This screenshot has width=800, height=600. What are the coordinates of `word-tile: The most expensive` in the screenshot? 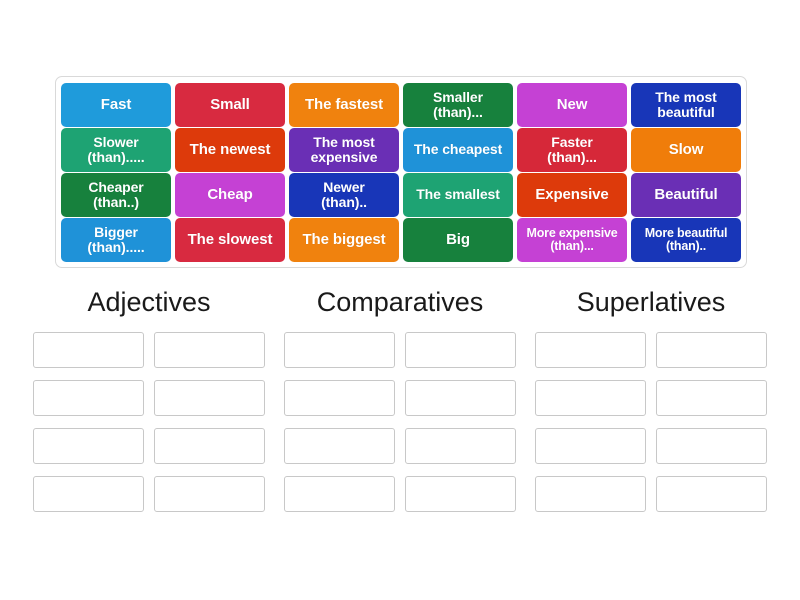 It's located at (344, 150).